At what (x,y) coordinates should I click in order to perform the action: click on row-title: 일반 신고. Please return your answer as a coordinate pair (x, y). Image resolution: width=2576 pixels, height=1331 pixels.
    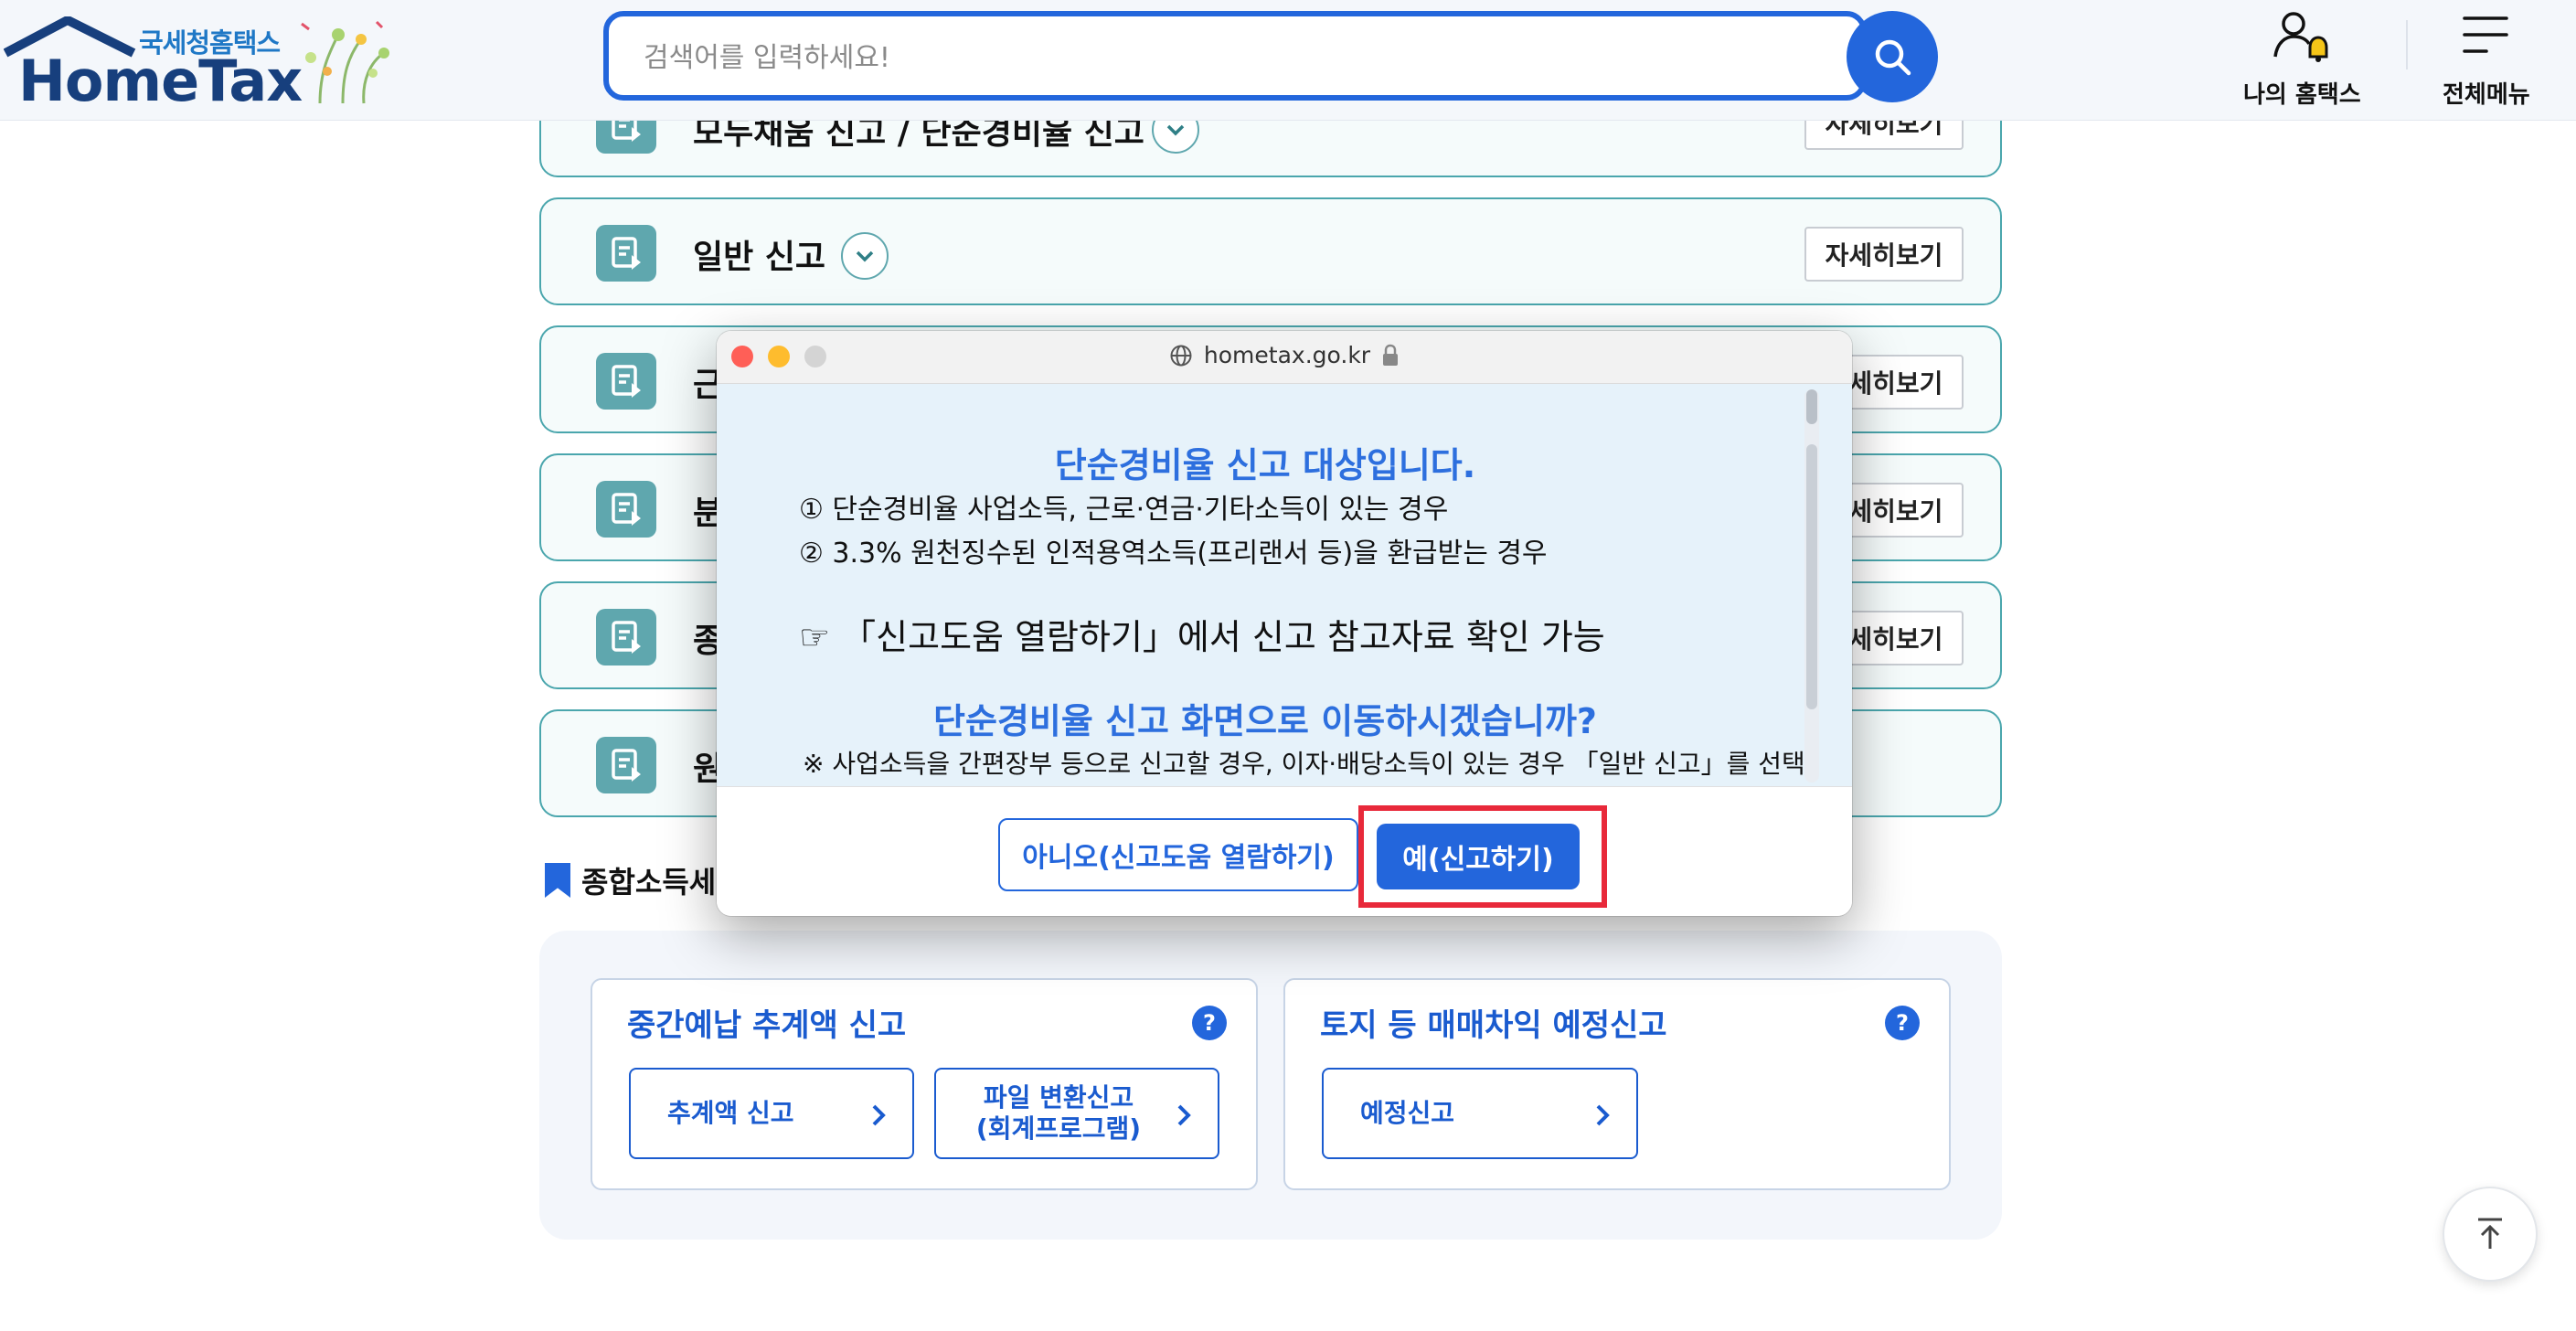
    Looking at the image, I should click on (759, 257).